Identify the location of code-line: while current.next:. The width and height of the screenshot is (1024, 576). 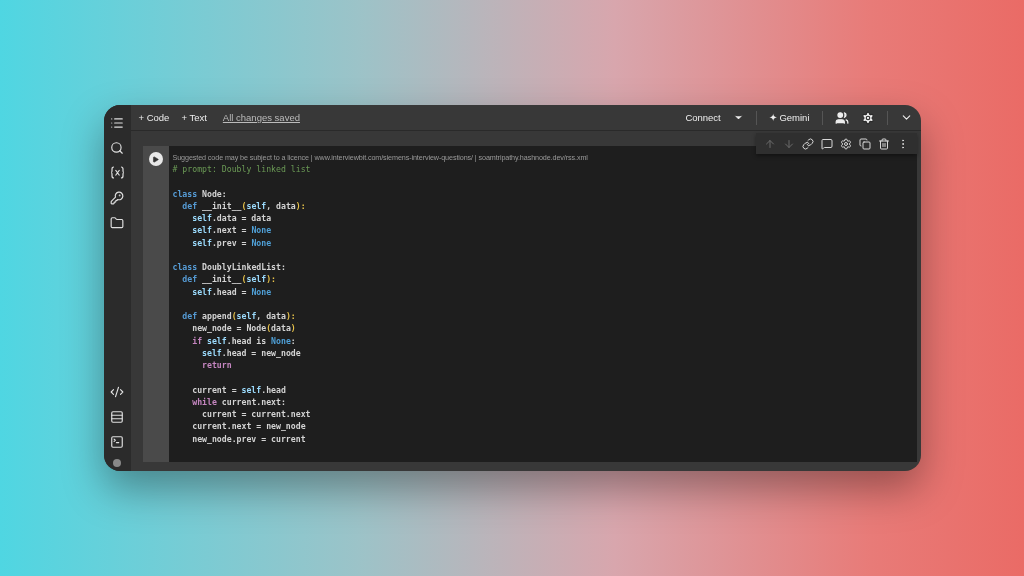
(239, 401).